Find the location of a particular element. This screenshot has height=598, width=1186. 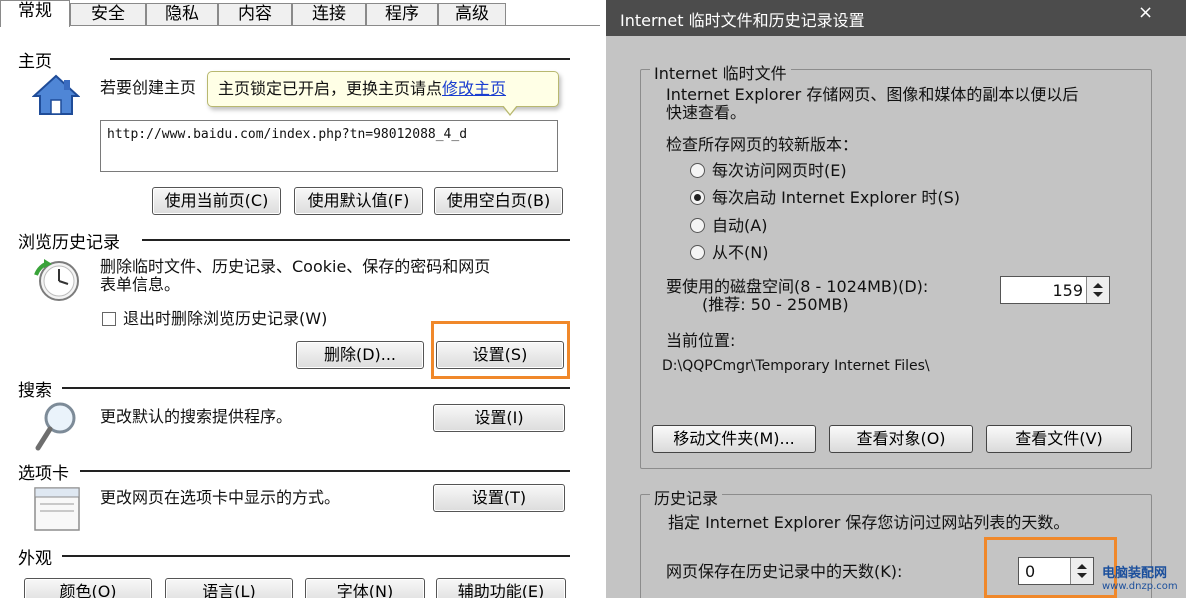

temp-files-legend: Internet 临时文件 is located at coordinates (720, 72).